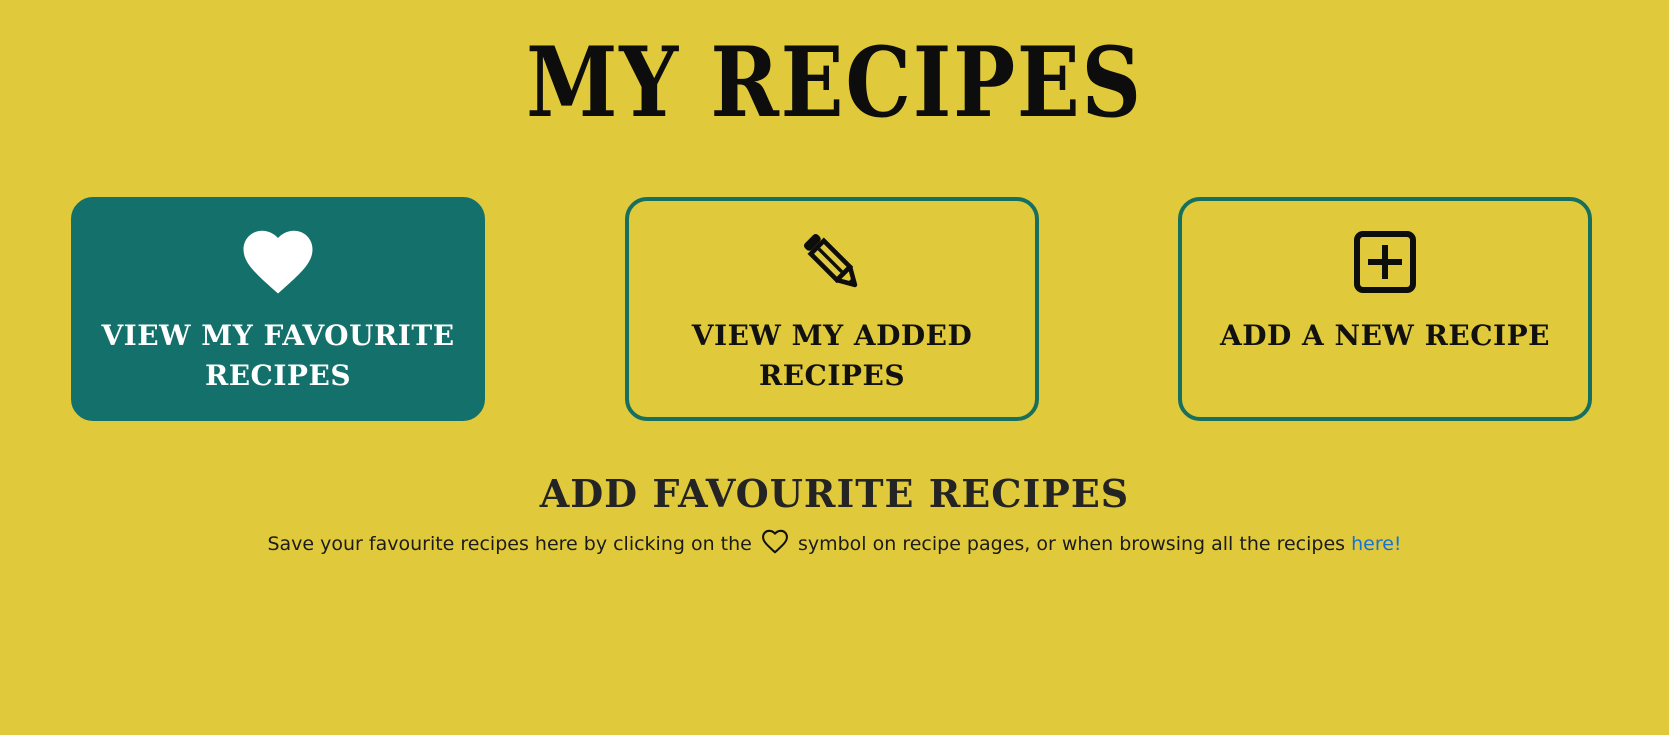  Describe the element at coordinates (278, 355) in the screenshot. I see `card-label: VIEW MY FAVOURITE RECIPES` at that location.